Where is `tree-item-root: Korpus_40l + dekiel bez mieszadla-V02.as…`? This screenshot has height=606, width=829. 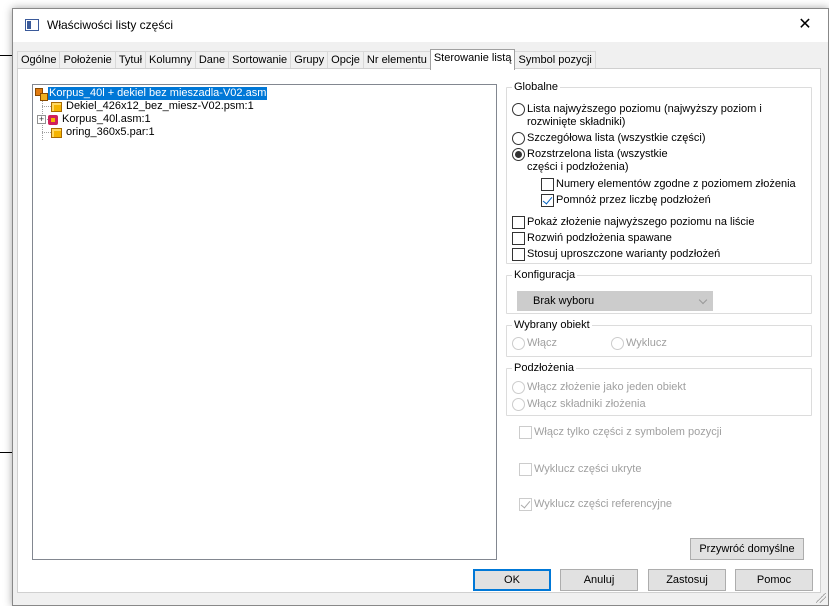 tree-item-root: Korpus_40l + dekiel bez mieszadla-V02.as… is located at coordinates (151, 94).